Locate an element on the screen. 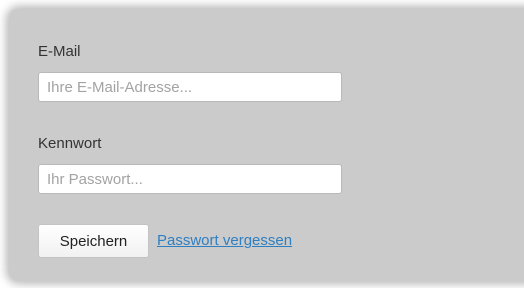 This screenshot has width=524, height=288. save-button: Speichern is located at coordinates (93, 241).